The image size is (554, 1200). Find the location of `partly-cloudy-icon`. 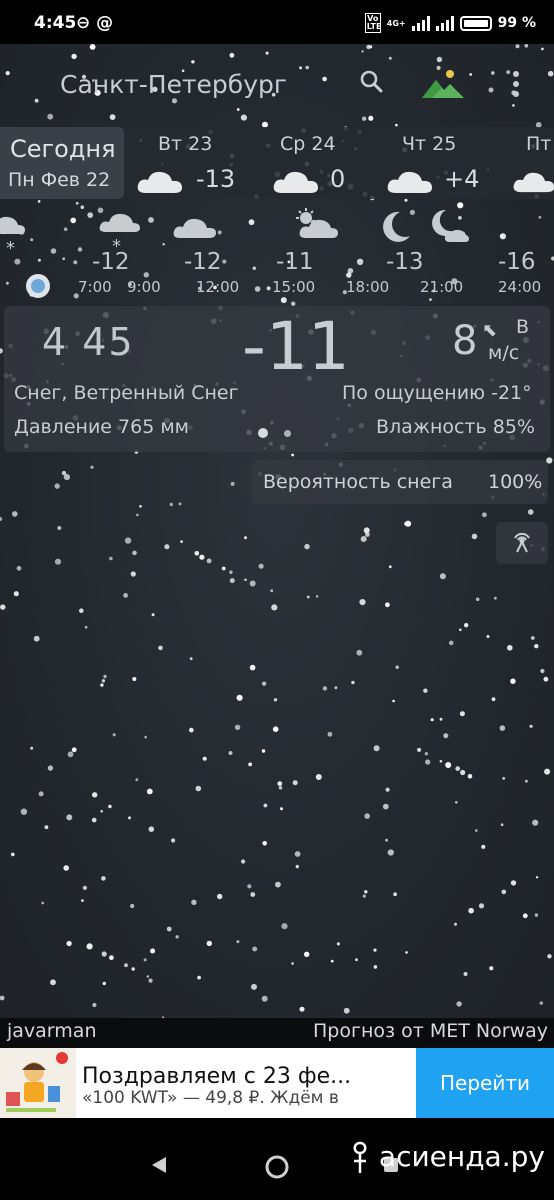

partly-cloudy-icon is located at coordinates (318, 226).